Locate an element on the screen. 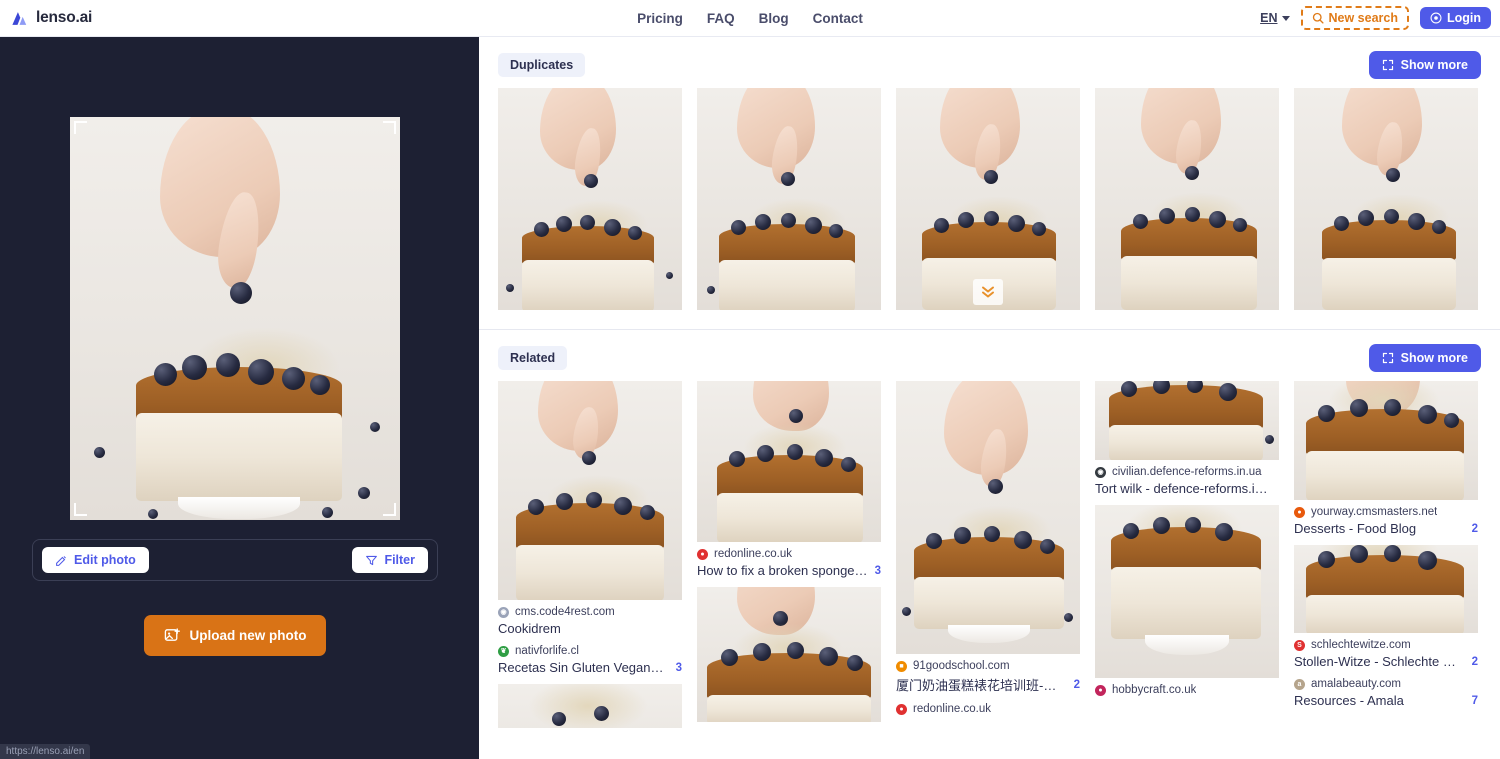 The height and width of the screenshot is (759, 1500). login-button: Login is located at coordinates (1455, 18).